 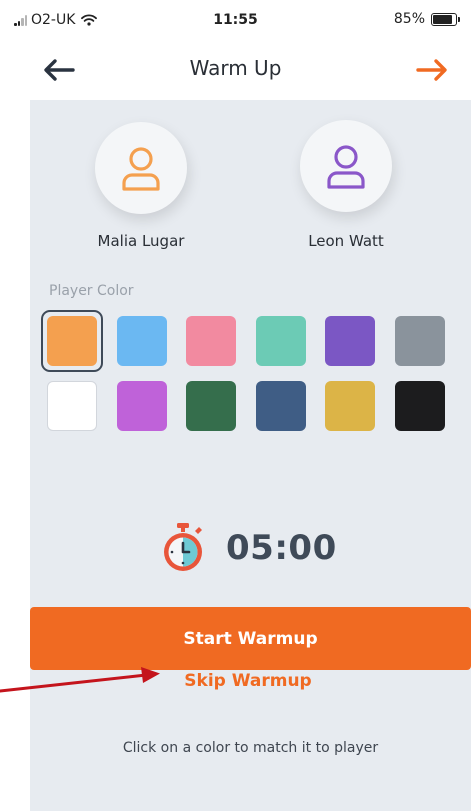 What do you see at coordinates (91, 291) in the screenshot?
I see `player-color-label: Player Color` at bounding box center [91, 291].